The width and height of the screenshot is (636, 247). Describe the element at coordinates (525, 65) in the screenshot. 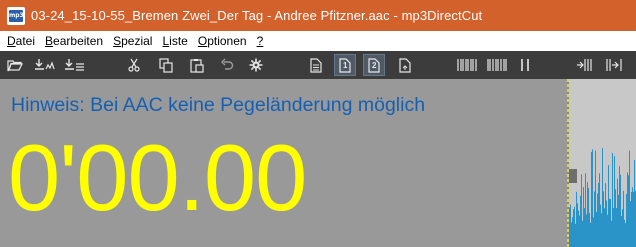

I see `pause-markers-icon` at that location.